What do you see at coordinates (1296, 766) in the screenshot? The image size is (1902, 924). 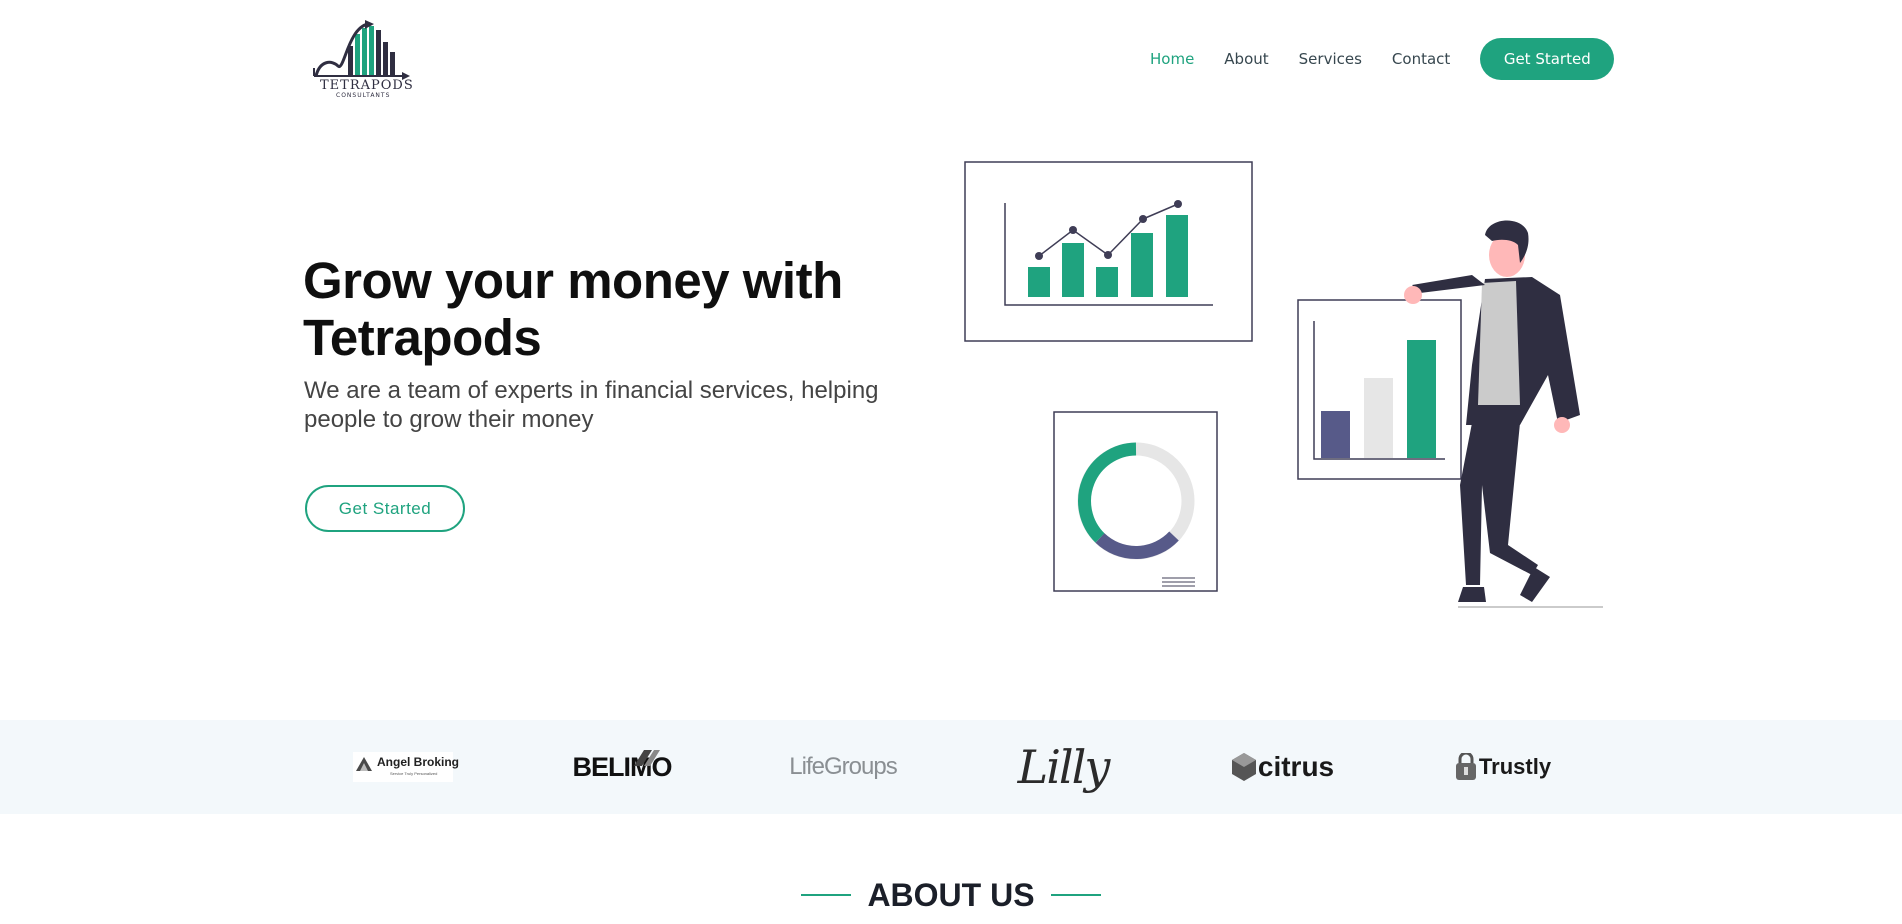 I see `client-citrus-name: citrus` at bounding box center [1296, 766].